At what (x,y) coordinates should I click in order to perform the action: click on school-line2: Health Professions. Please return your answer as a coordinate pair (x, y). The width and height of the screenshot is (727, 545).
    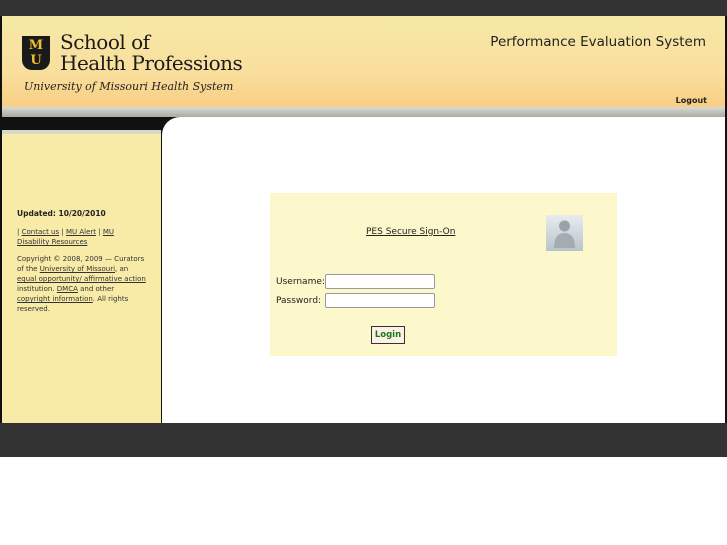
    Looking at the image, I should click on (151, 63).